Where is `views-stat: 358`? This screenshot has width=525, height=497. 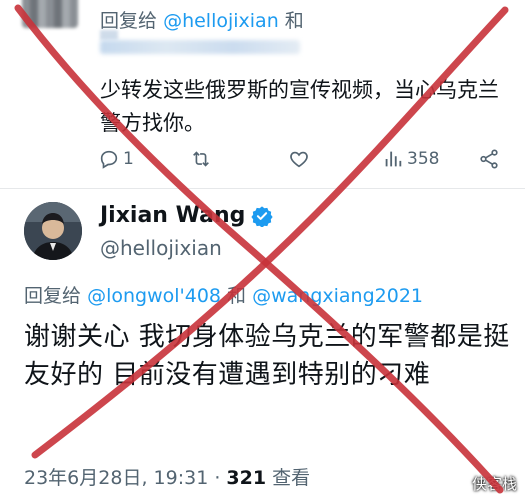
views-stat: 358 is located at coordinates (410, 159).